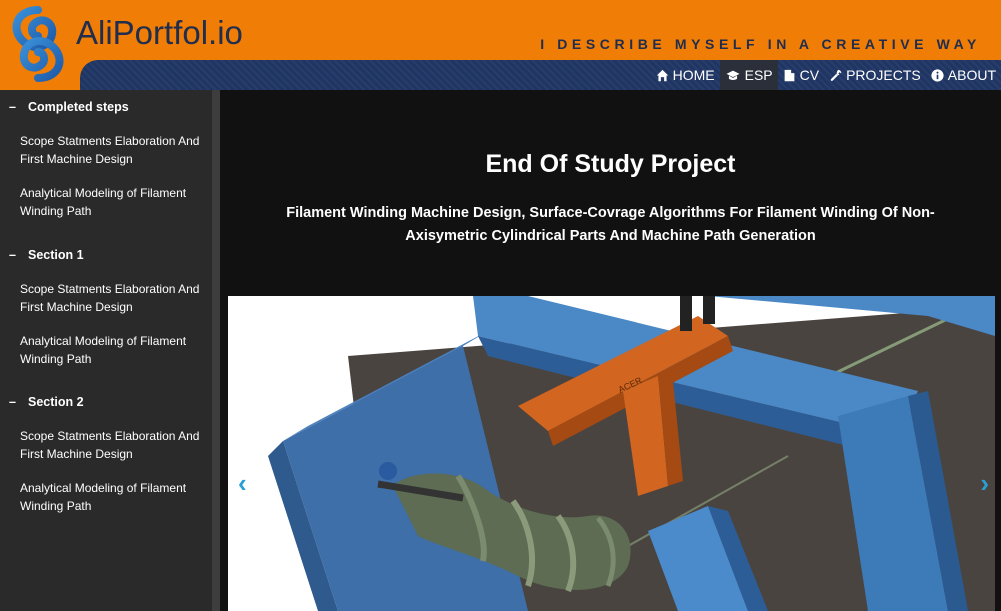  I want to click on info-icon, so click(937, 75).